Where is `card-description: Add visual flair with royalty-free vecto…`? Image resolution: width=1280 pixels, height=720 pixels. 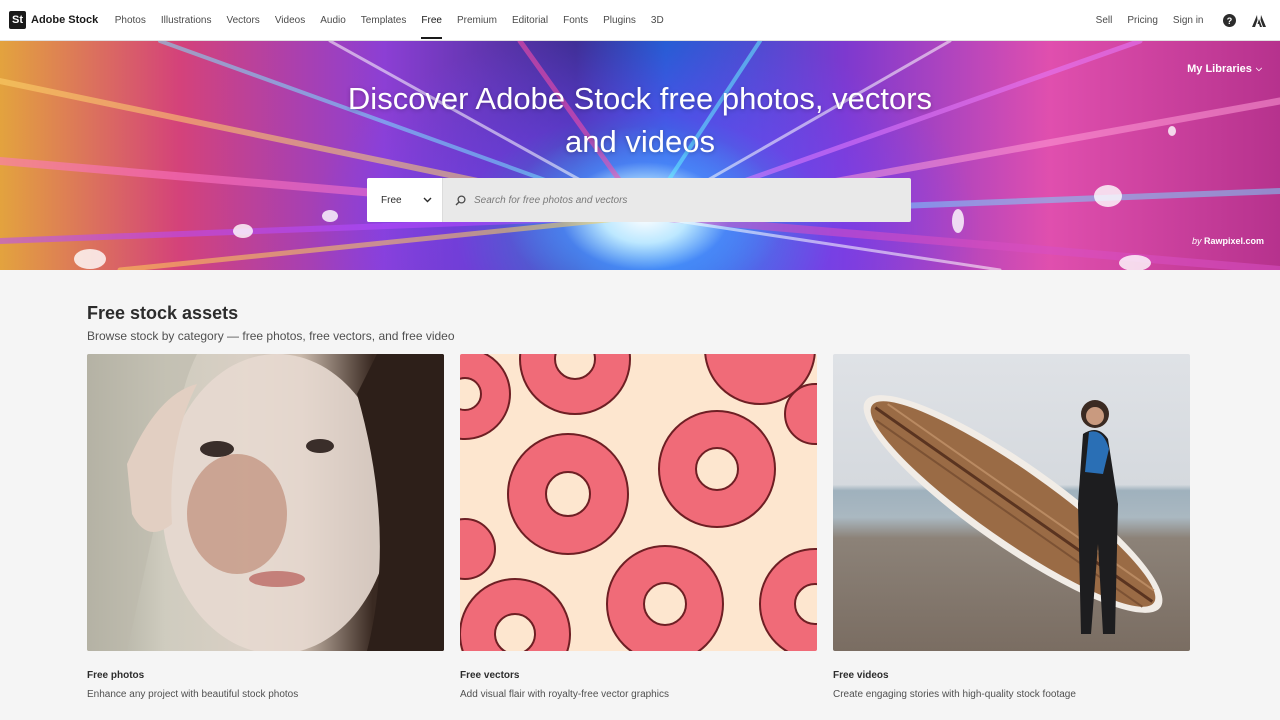 card-description: Add visual flair with royalty-free vecto… is located at coordinates (564, 694).